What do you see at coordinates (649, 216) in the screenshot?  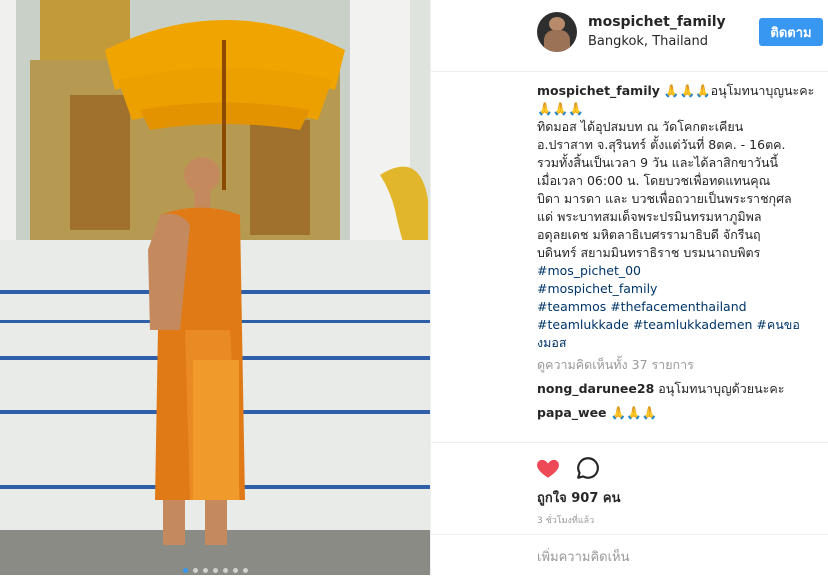 I see `caption-text-line: แด่ พระบาทสมเด็จพระปรมินทรมหาภูมิพล` at bounding box center [649, 216].